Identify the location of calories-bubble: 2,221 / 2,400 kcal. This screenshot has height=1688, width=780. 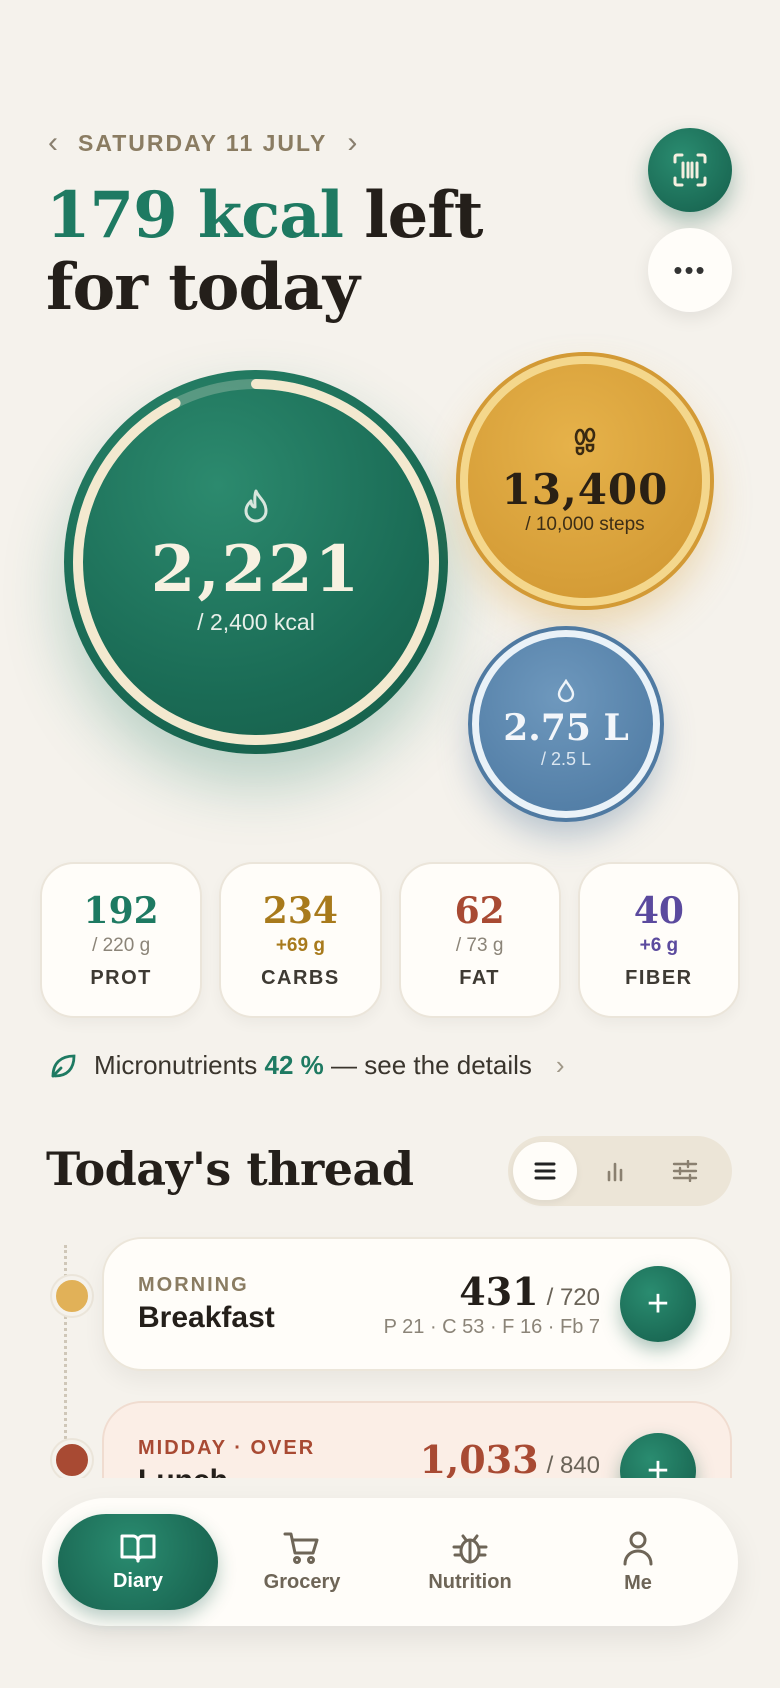
(256, 562).